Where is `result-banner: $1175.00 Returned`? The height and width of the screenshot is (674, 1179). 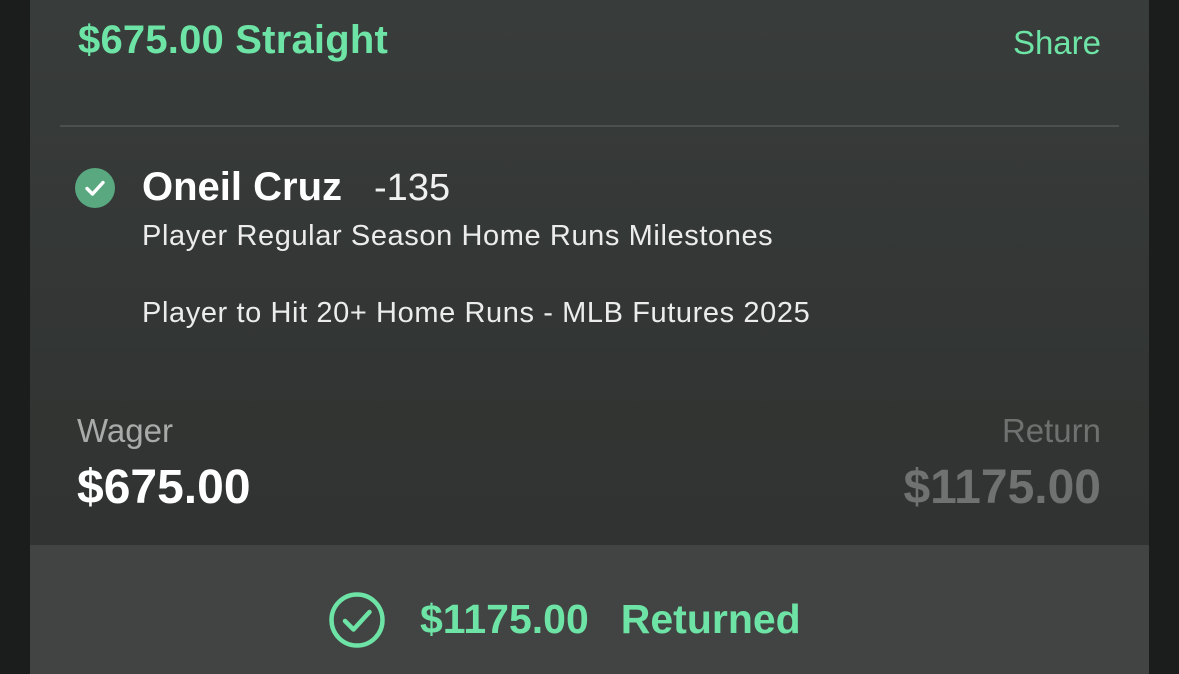
result-banner: $1175.00 Returned is located at coordinates (564, 619).